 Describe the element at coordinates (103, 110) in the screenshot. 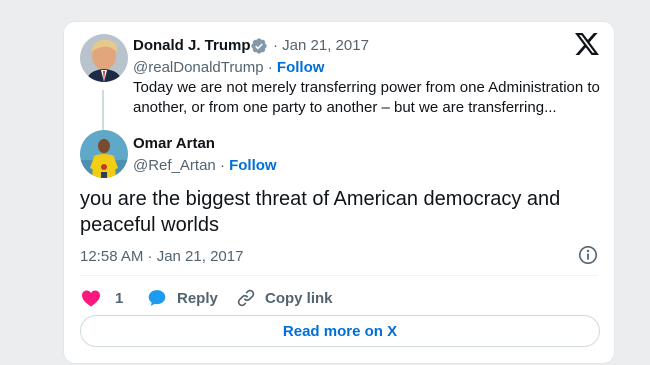

I see `thread-connector-line` at that location.